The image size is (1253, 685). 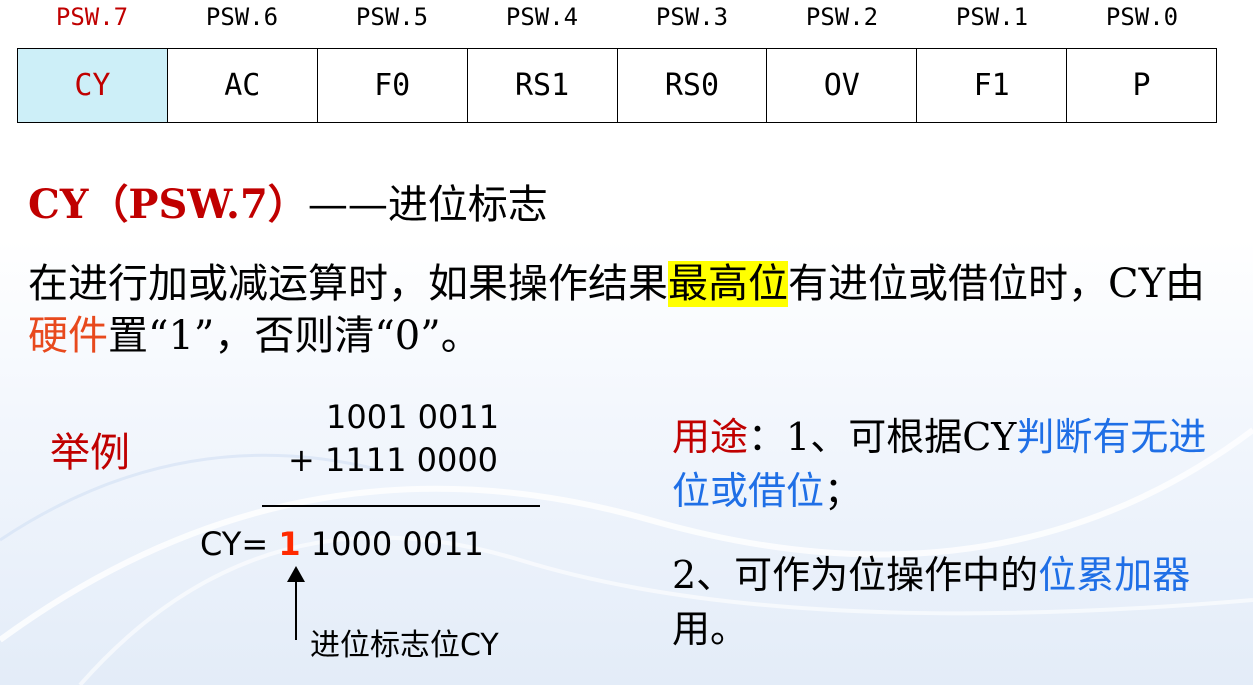 I want to click on flag-cell-rs0: RS0, so click(x=693, y=85).